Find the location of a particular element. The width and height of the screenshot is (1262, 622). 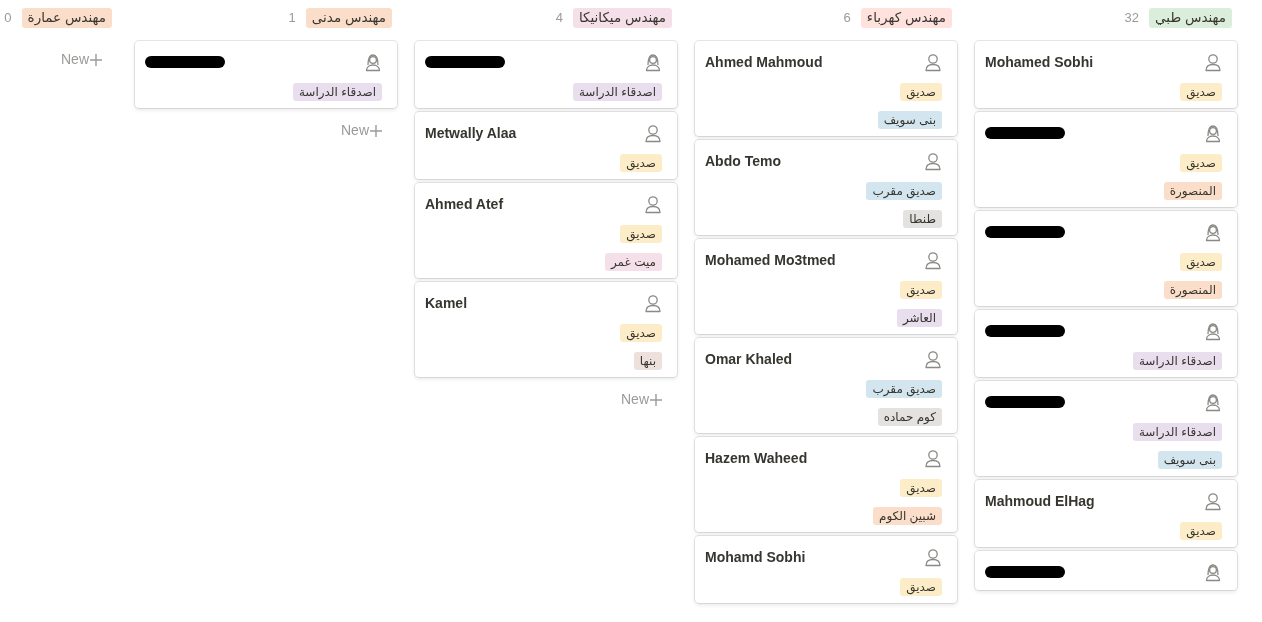

person-name: Metwally Alaa is located at coordinates (471, 133).